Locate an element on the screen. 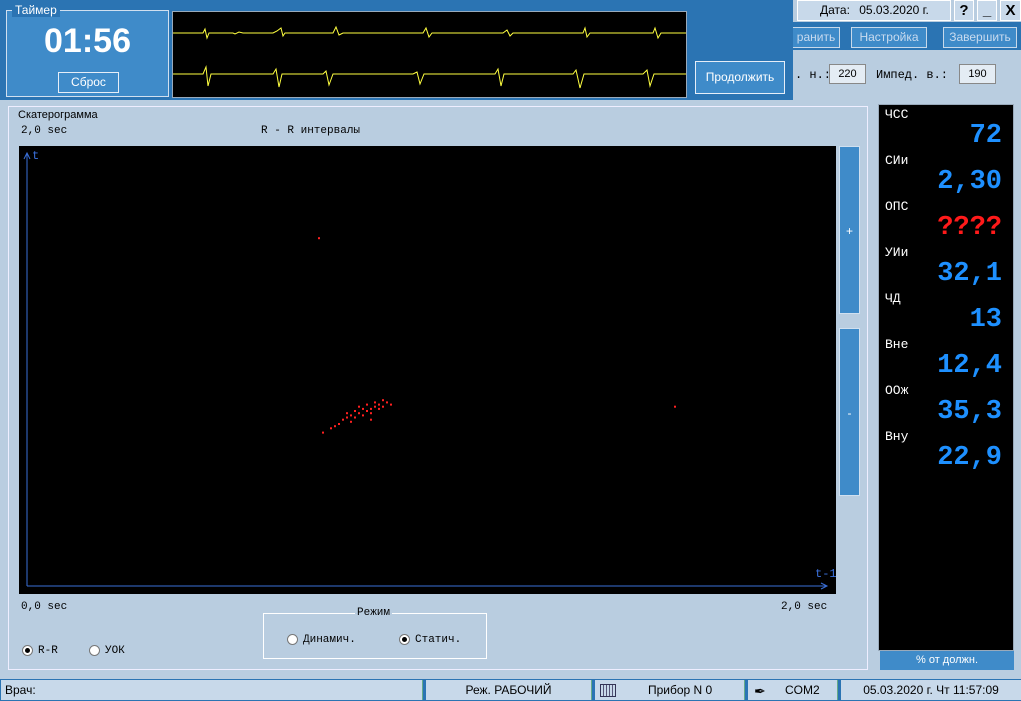 This screenshot has height=701, width=1021. close-button: X is located at coordinates (1010, 10).